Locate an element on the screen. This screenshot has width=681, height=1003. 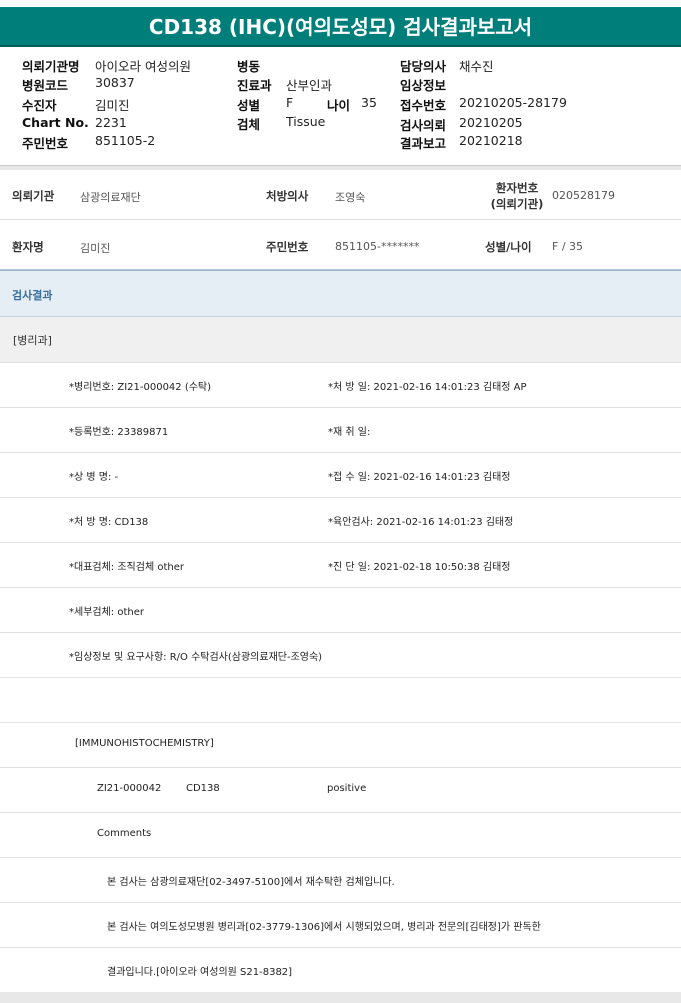
examinee-label: 수진자 is located at coordinates (39, 105).